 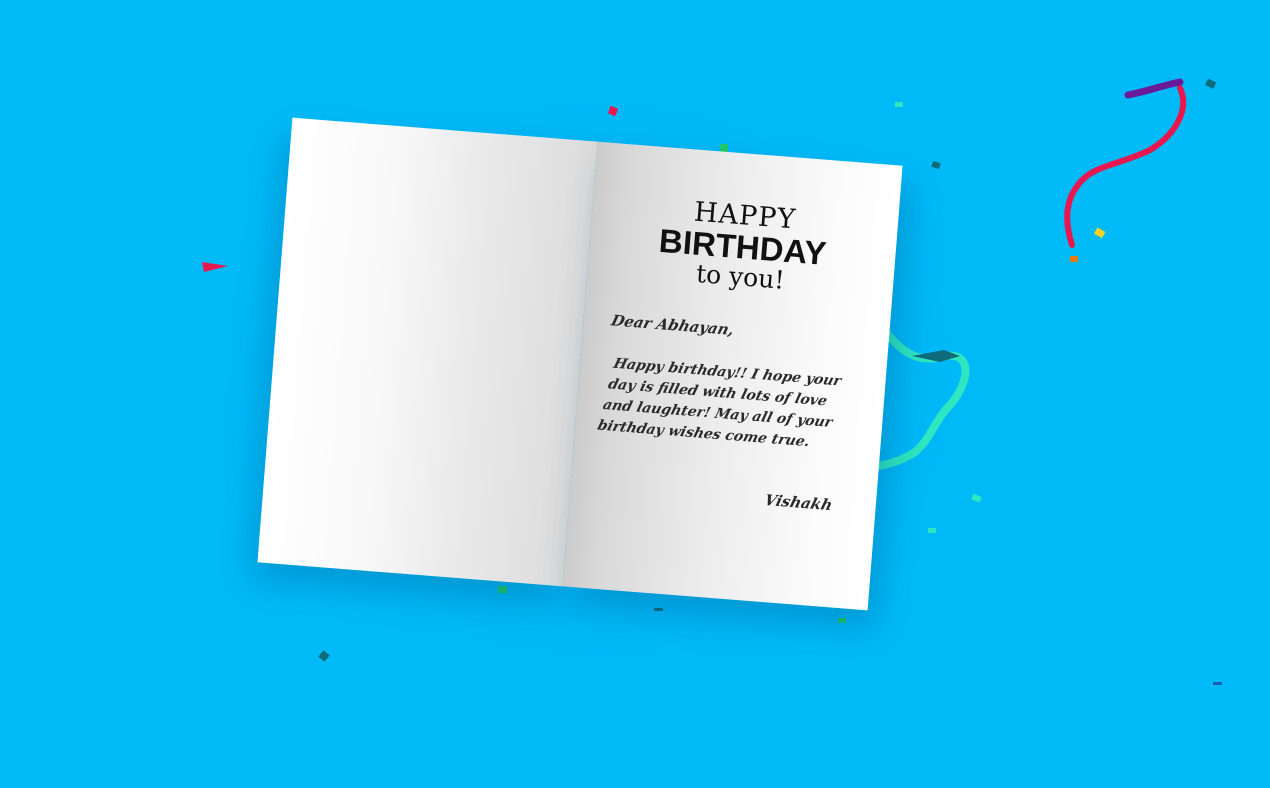 What do you see at coordinates (215, 267) in the screenshot?
I see `red-ribbon-tail` at bounding box center [215, 267].